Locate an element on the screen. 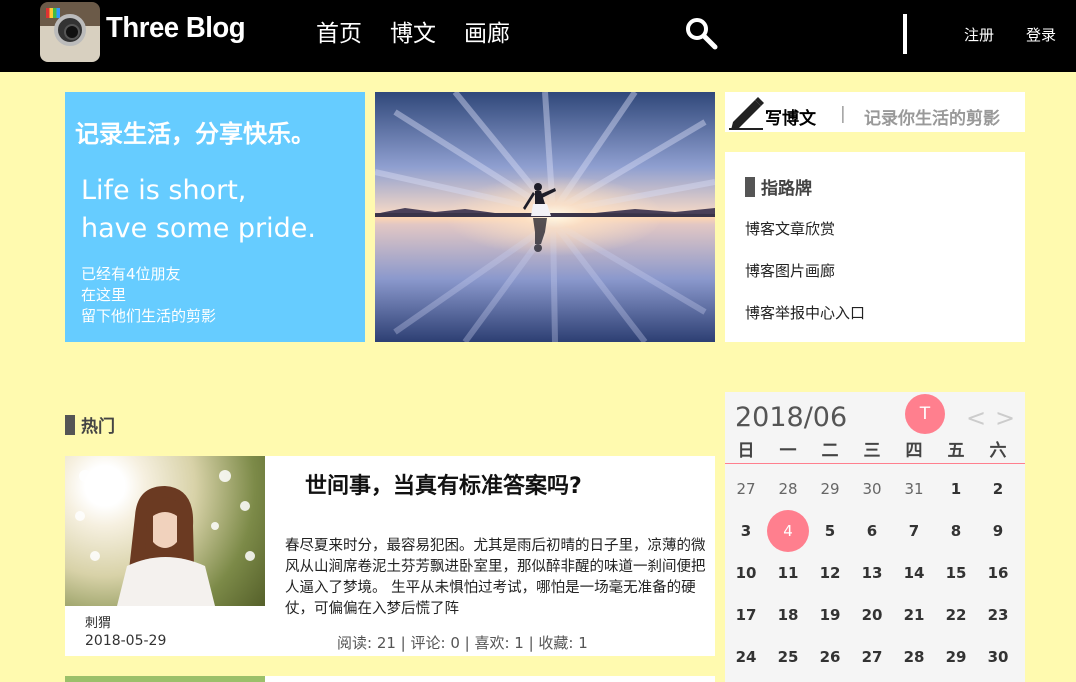  nav-blog: 博文 is located at coordinates (413, 31).